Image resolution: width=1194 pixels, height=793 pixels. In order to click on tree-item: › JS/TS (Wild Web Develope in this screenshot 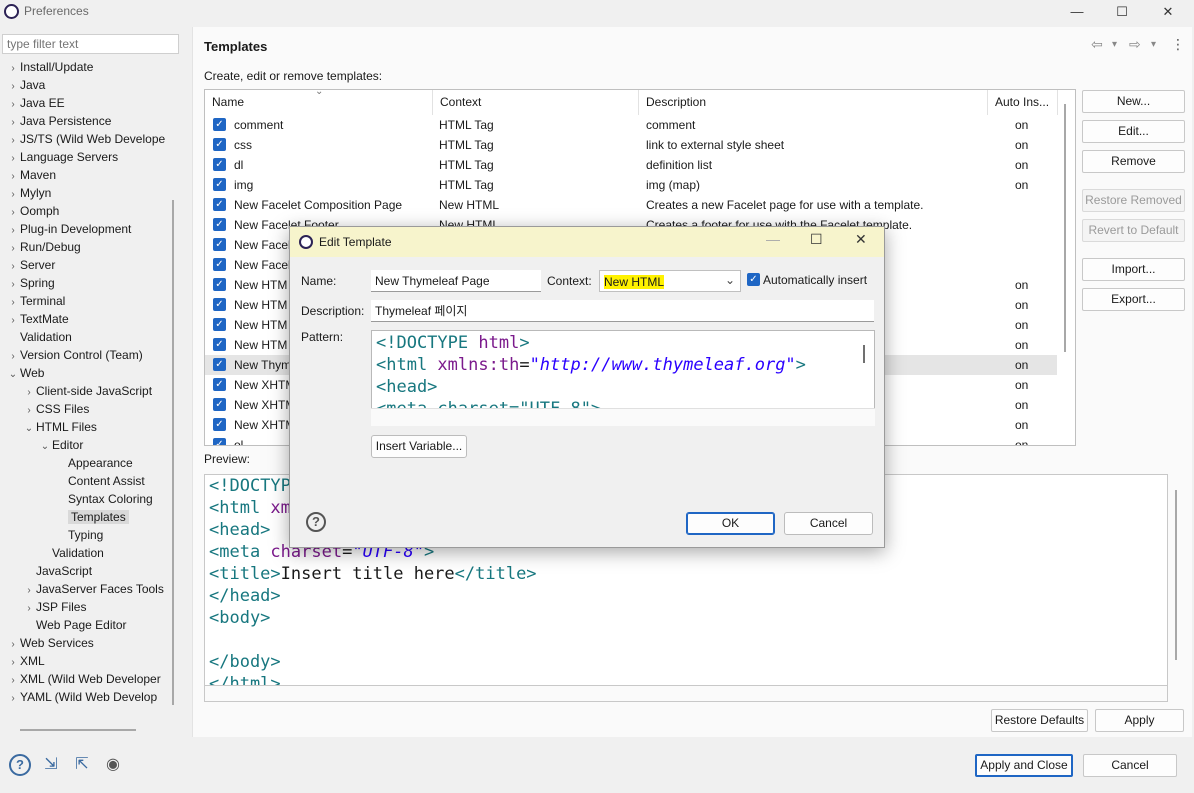, I will do `click(85, 139)`.